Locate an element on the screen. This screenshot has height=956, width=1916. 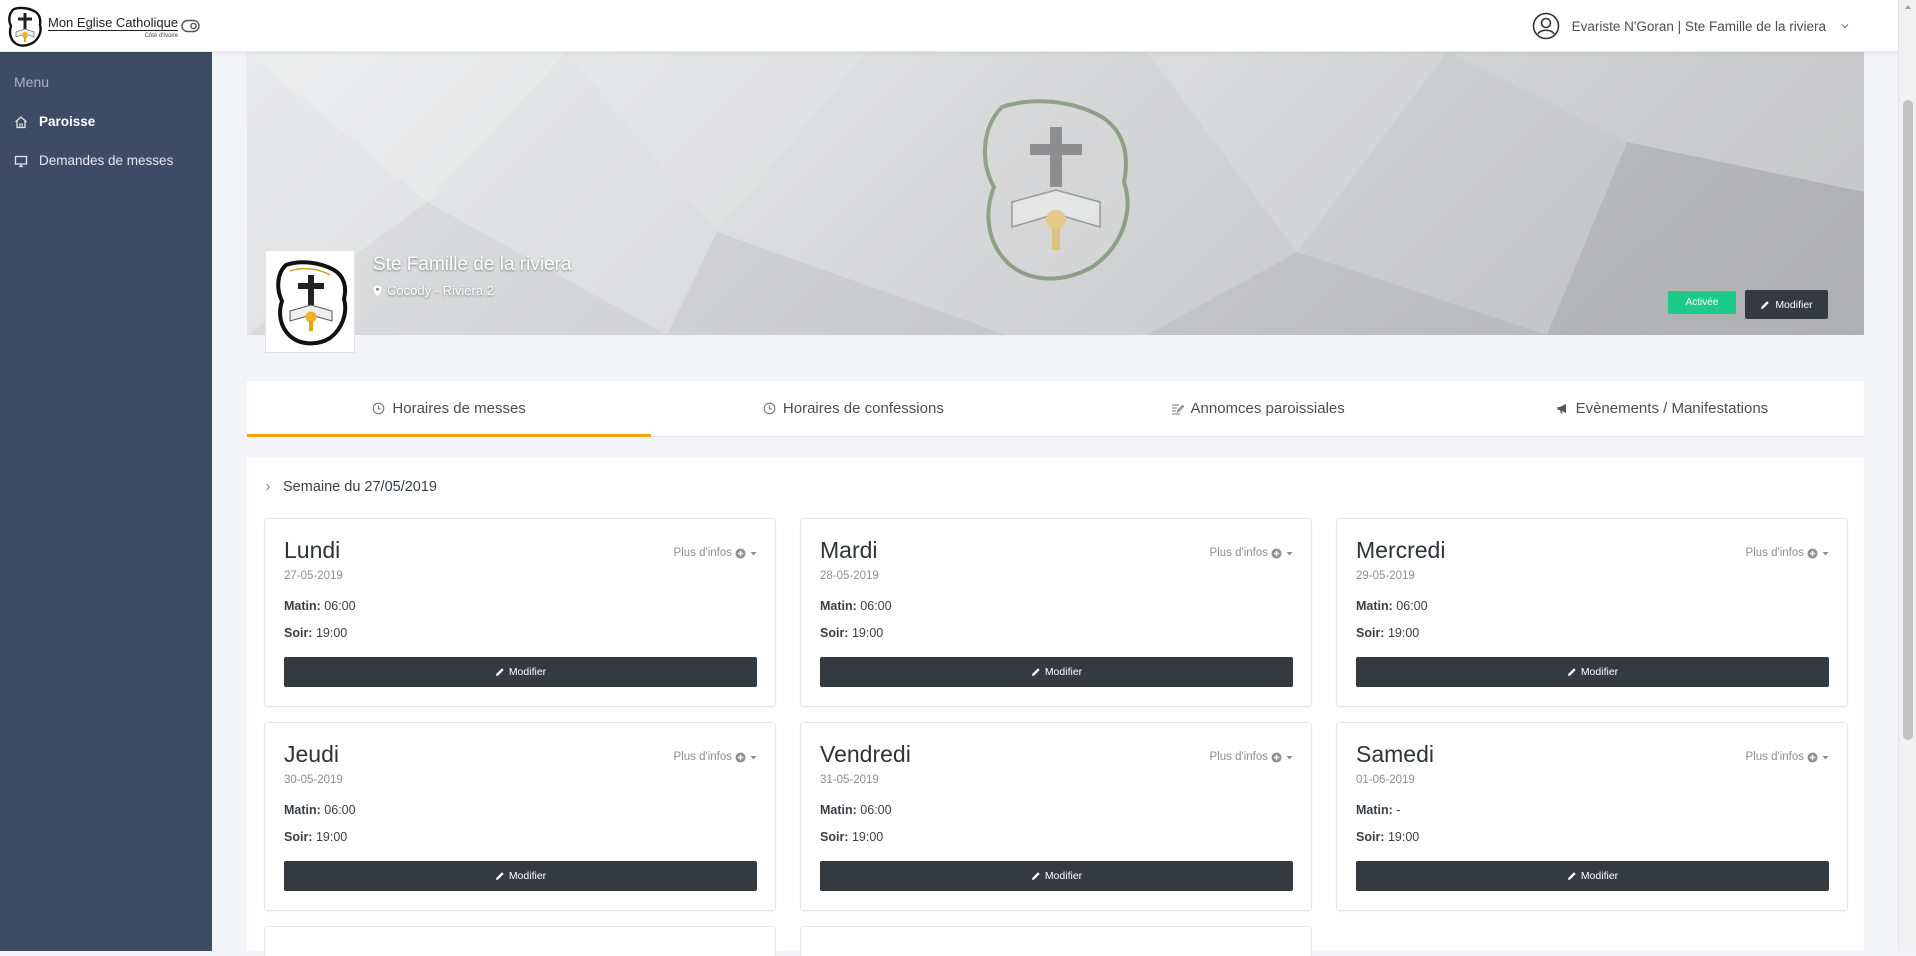
sidebar-item-label: Demandes de messes is located at coordinates (106, 160).